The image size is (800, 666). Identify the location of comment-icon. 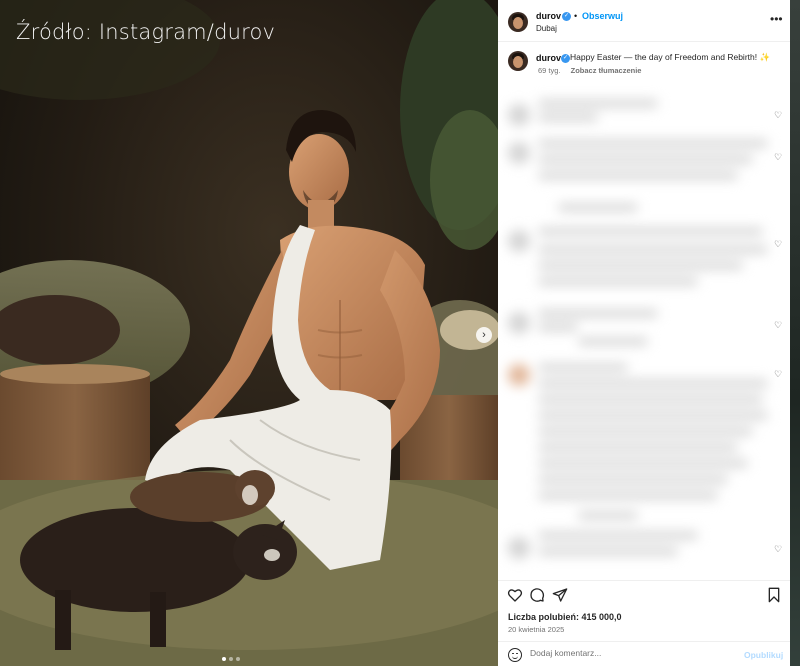
(537, 595).